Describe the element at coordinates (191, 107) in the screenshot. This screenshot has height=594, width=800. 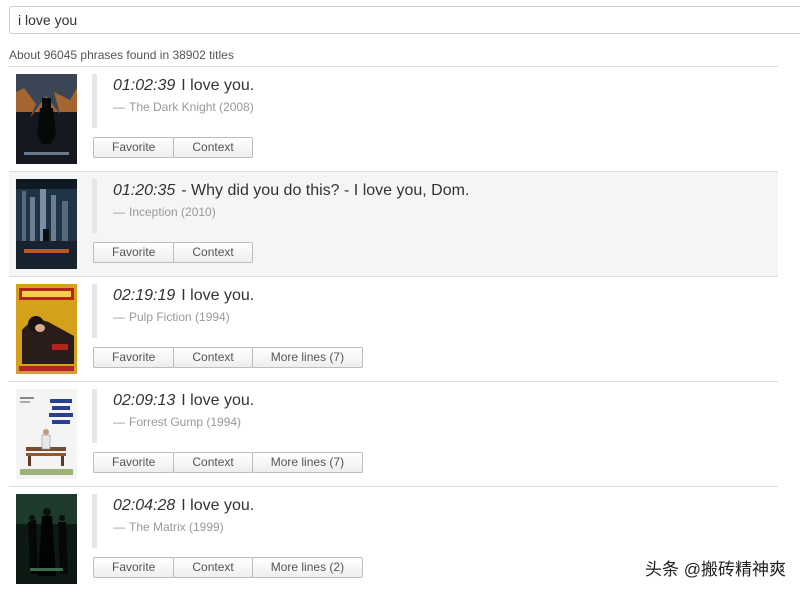
I see `movie-title: The Dark Knight (2008)` at that location.